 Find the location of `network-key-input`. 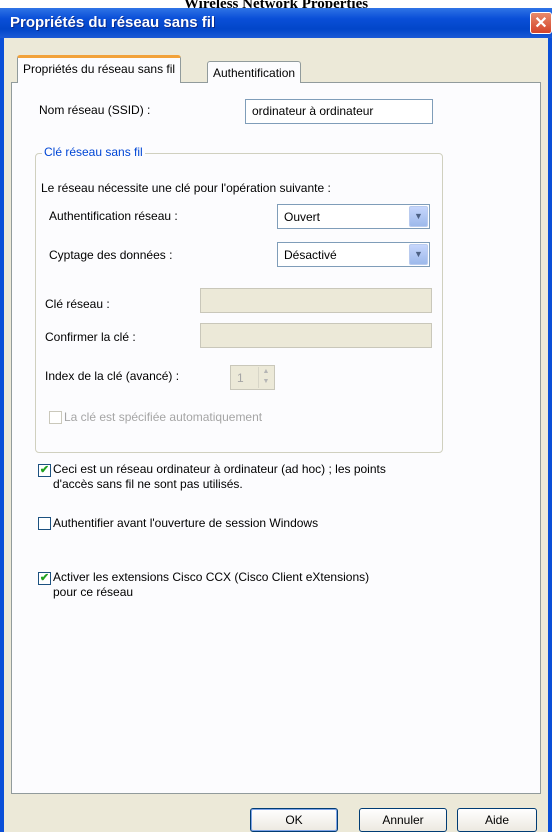

network-key-input is located at coordinates (316, 300).